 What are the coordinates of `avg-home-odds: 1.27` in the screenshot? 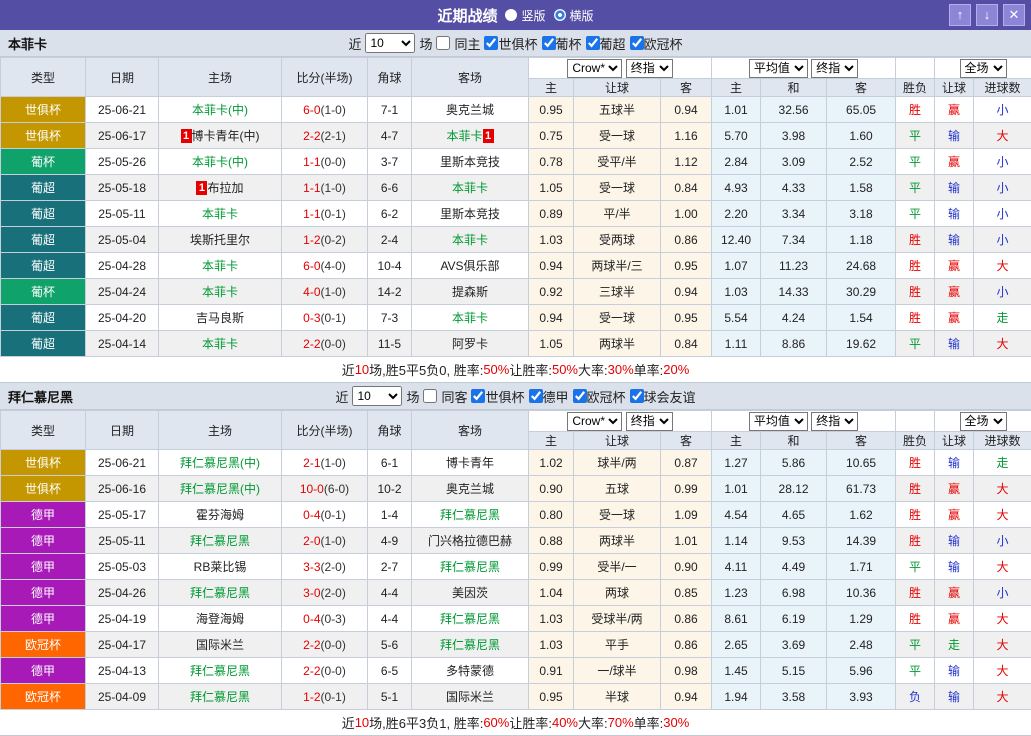 It's located at (736, 463).